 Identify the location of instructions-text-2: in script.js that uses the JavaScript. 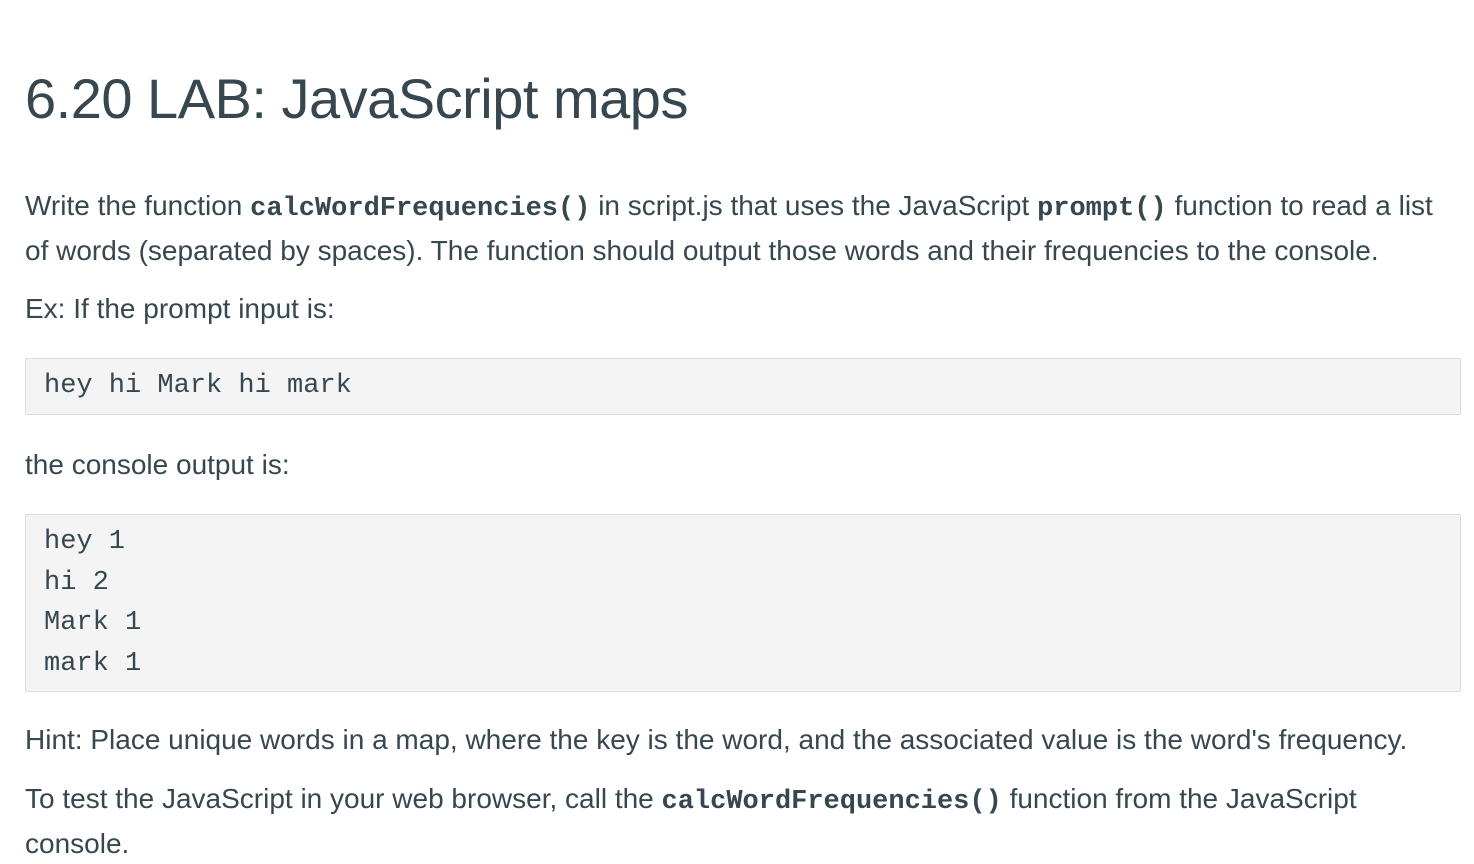
(814, 205).